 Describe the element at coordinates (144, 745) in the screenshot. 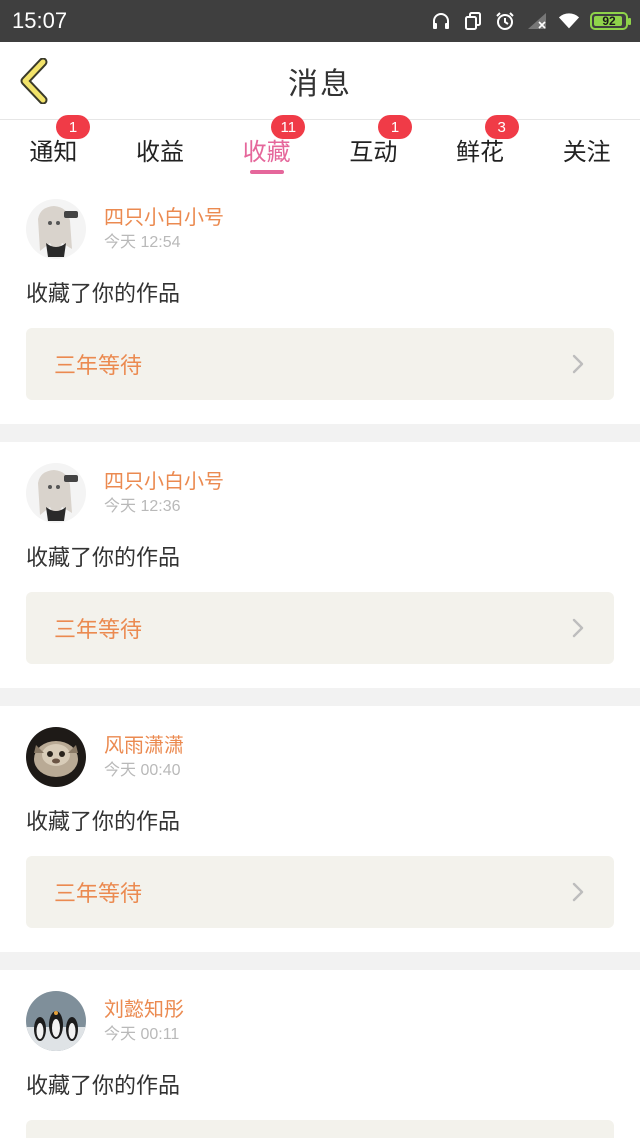

I see `username: 风雨潇潇` at that location.